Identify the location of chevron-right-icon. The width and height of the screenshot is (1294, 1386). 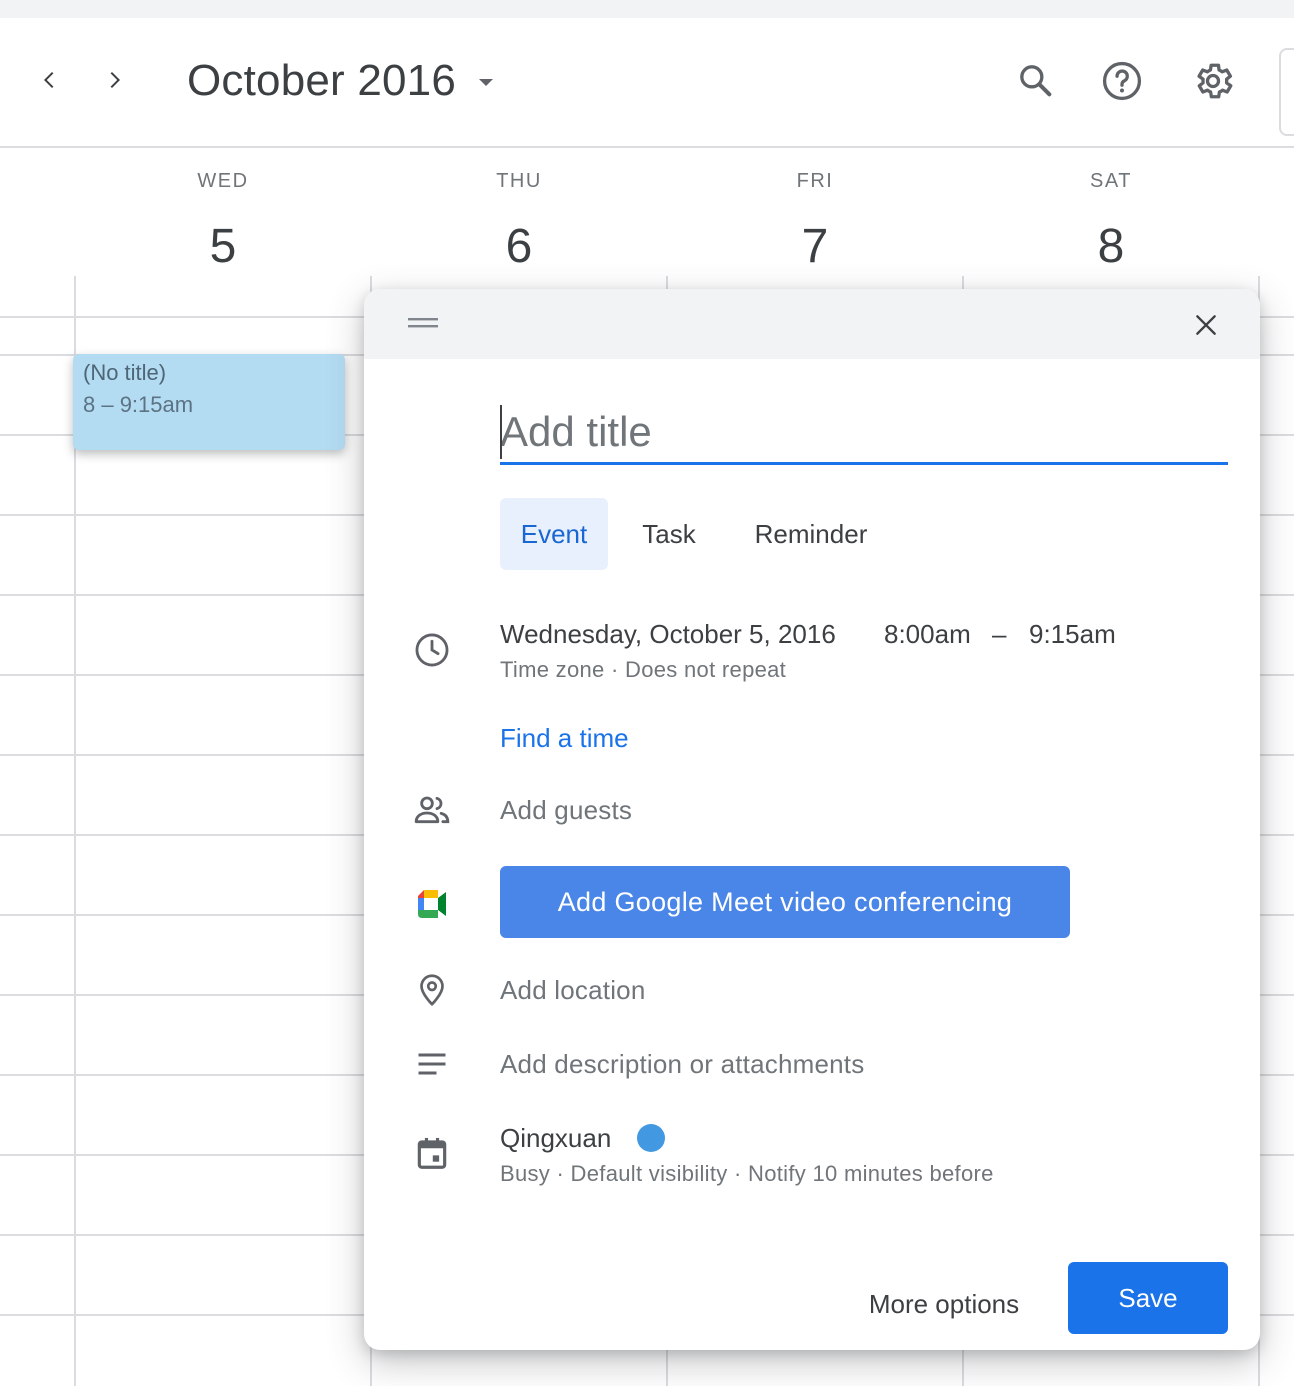
(115, 80).